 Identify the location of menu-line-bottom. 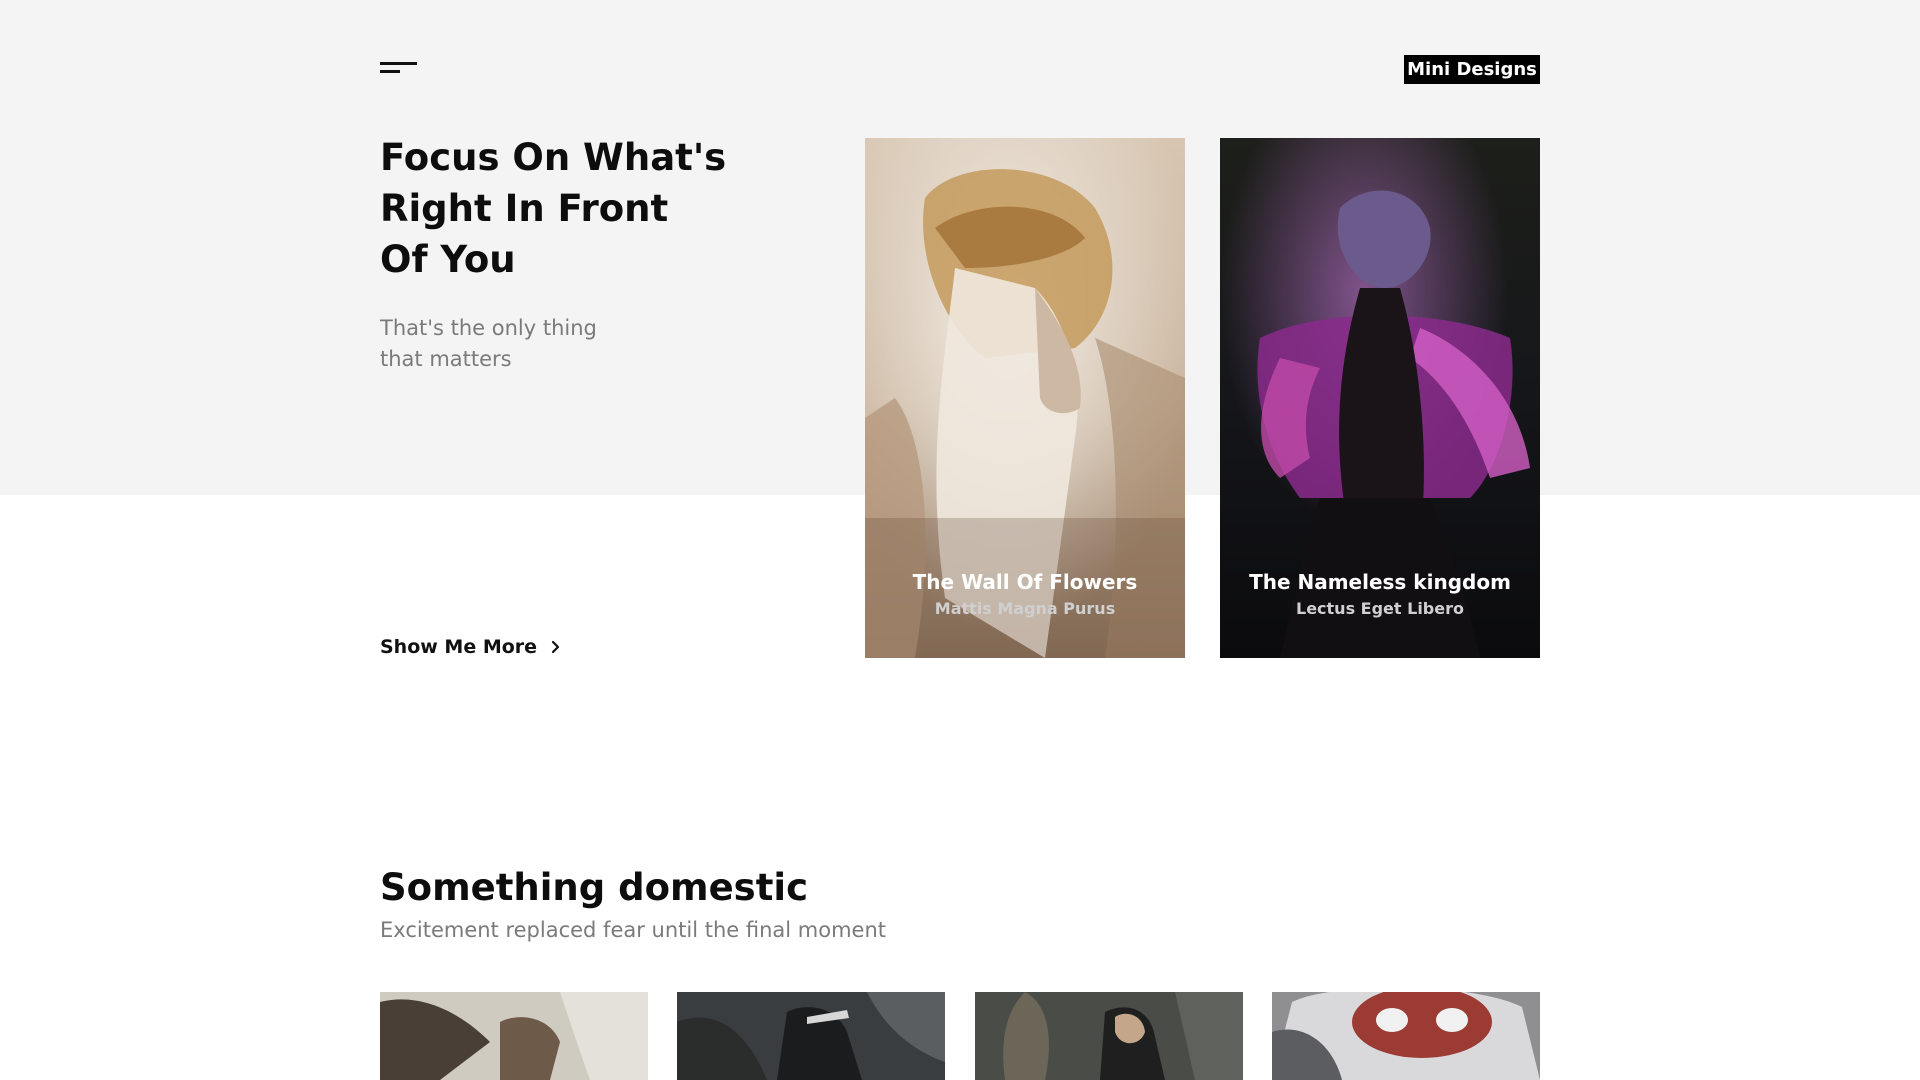
(390, 71).